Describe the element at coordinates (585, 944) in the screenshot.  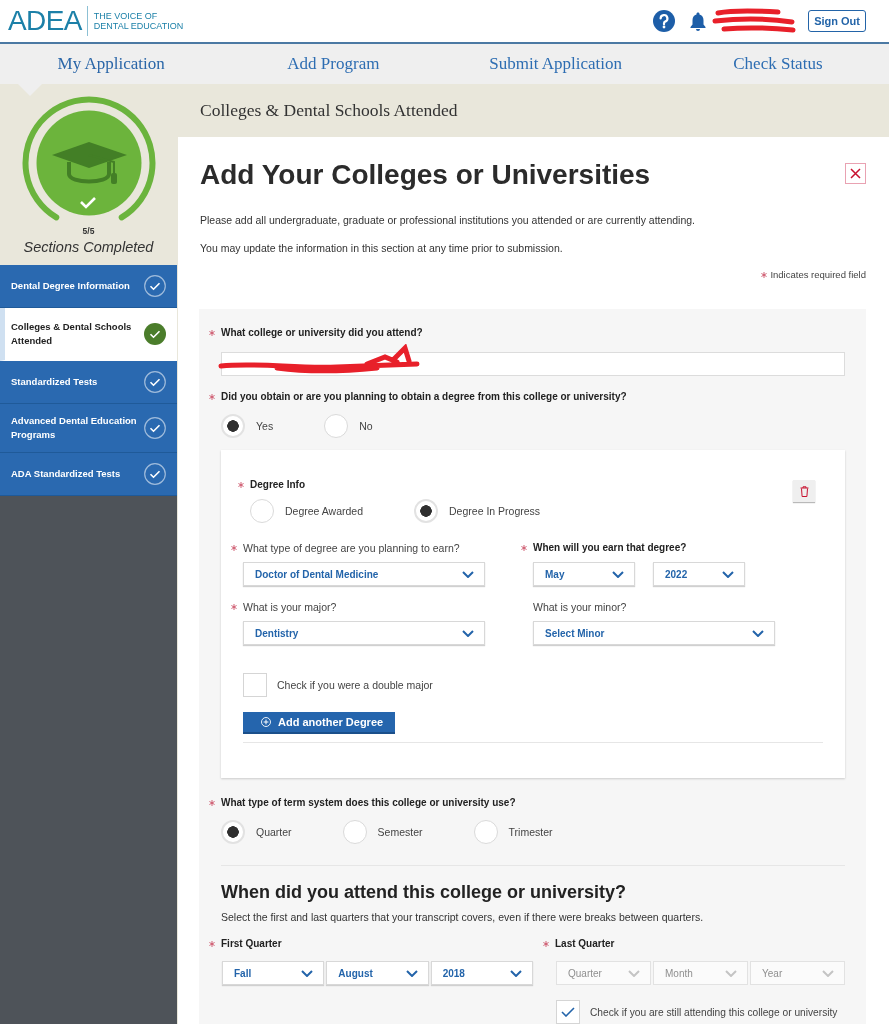
I see `field-label: Last Quarter` at that location.